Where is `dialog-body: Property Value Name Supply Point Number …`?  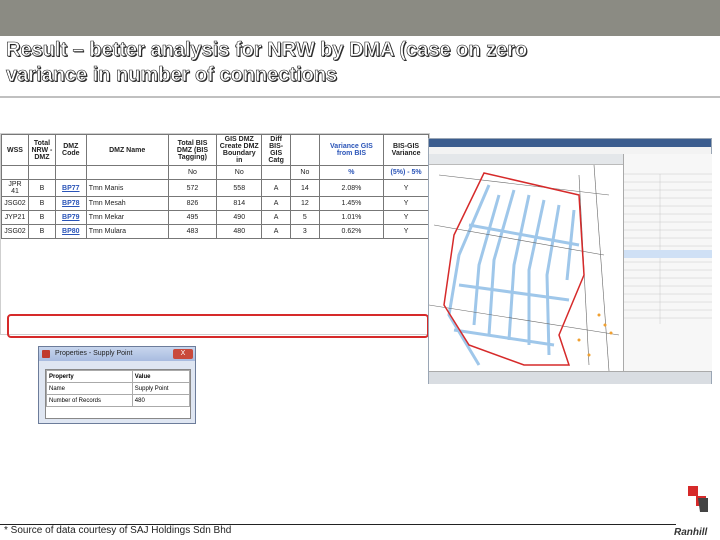
dialog-body: Property Value Name Supply Point Number … is located at coordinates (118, 394).